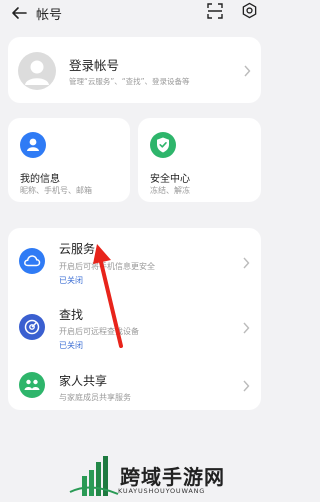 This screenshot has height=502, width=320. What do you see at coordinates (32, 385) in the screenshot?
I see `family-icon` at bounding box center [32, 385].